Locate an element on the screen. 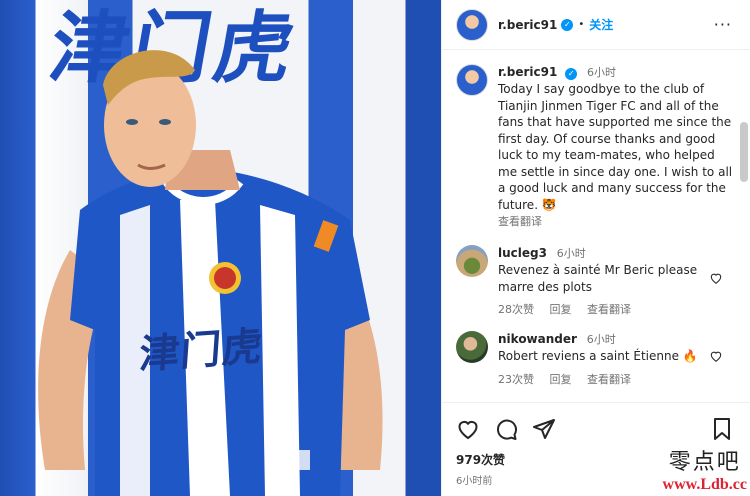 This screenshot has width=750, height=496. post-actions: 979次赞 6小时前 零点吧 www.Ldb.cc is located at coordinates (596, 449).